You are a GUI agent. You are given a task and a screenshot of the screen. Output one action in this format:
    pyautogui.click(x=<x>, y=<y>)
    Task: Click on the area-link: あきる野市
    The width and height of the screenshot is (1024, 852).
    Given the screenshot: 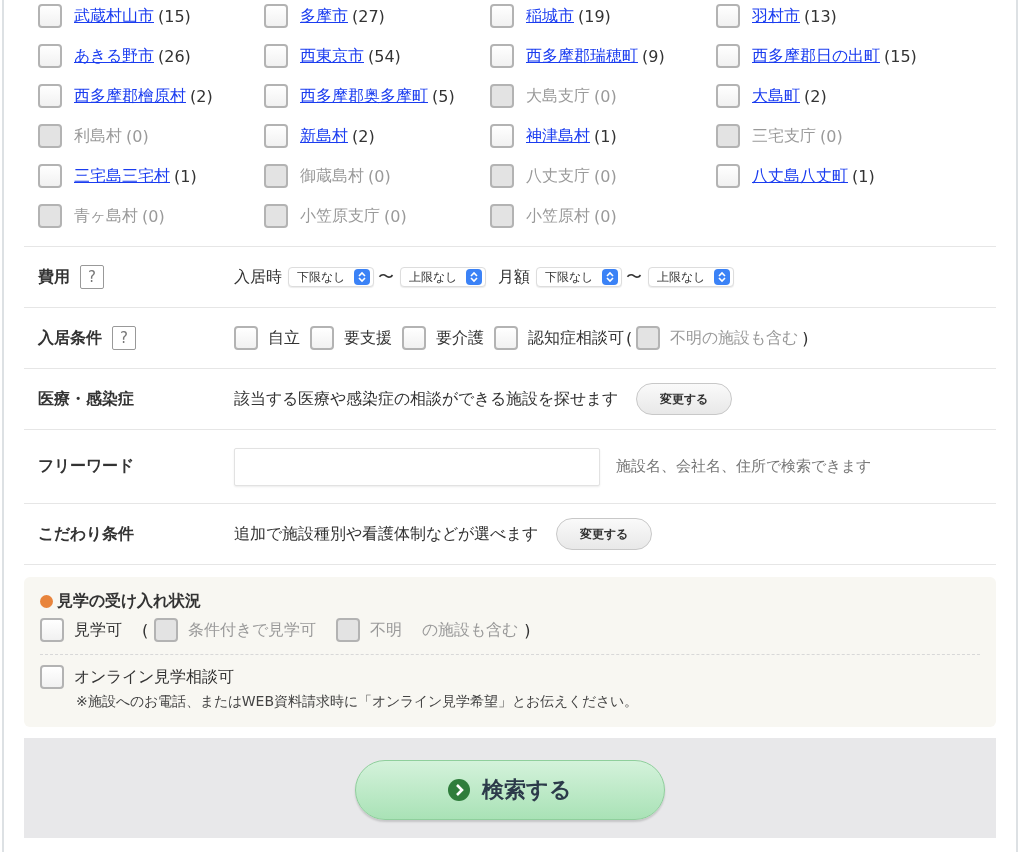 What is the action you would take?
    pyautogui.click(x=114, y=56)
    